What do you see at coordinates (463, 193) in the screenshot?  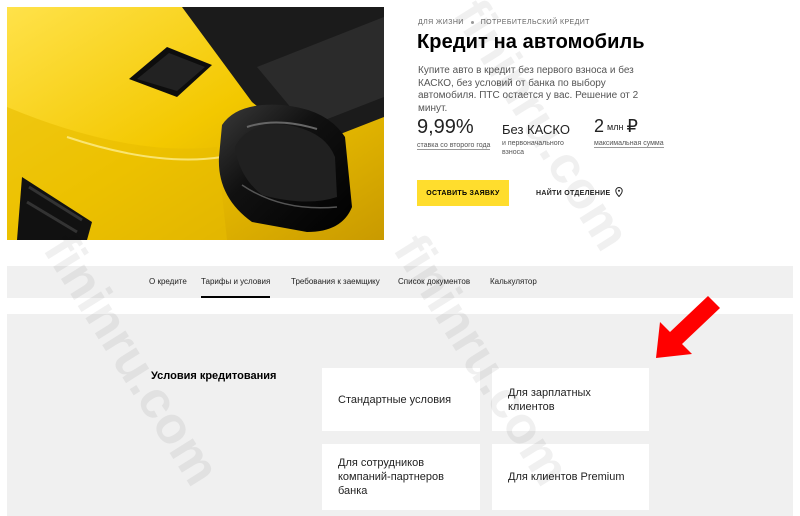 I see `apply-button: Оставить заявку` at bounding box center [463, 193].